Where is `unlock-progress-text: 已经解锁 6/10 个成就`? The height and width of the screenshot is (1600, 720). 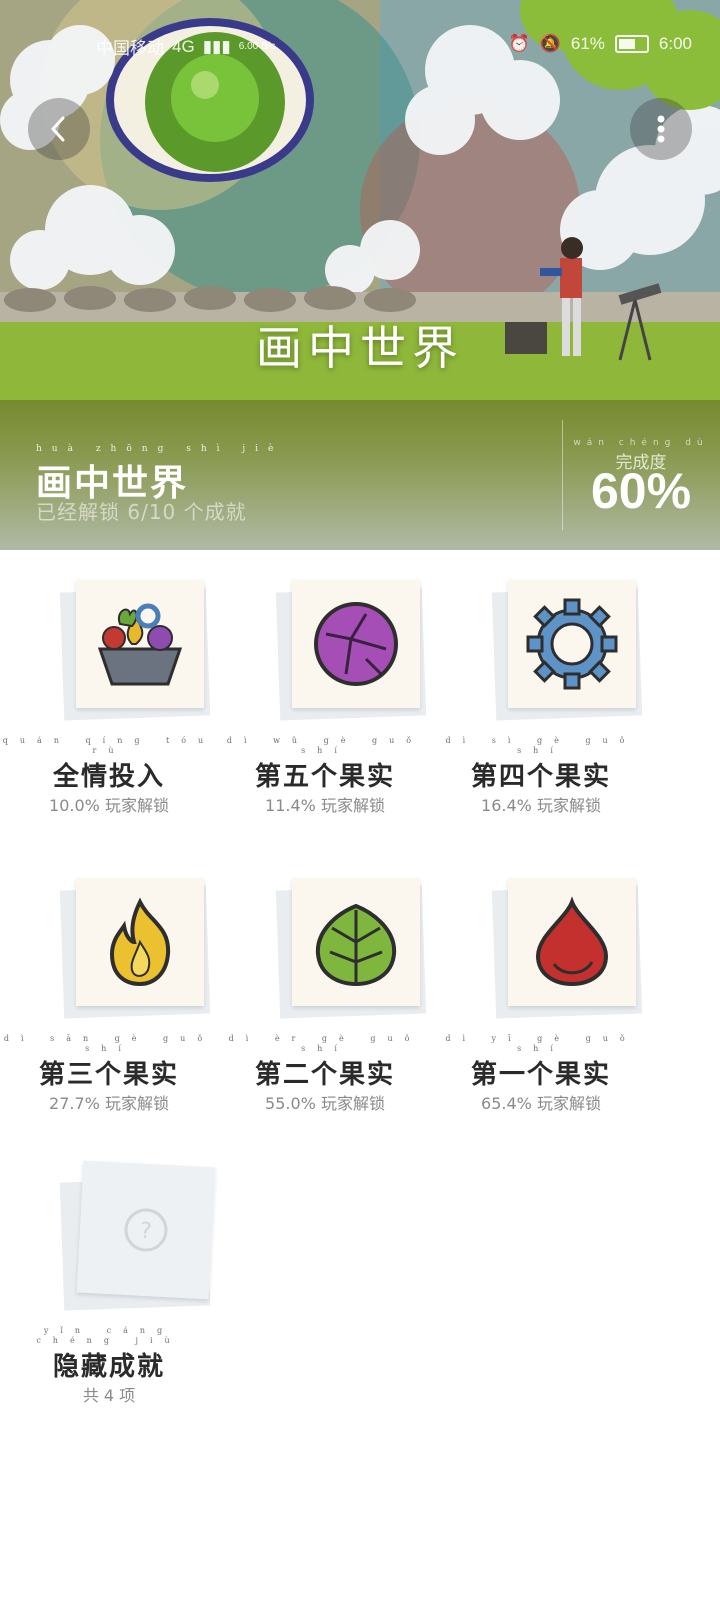 unlock-progress-text: 已经解锁 6/10 个成就 is located at coordinates (141, 512).